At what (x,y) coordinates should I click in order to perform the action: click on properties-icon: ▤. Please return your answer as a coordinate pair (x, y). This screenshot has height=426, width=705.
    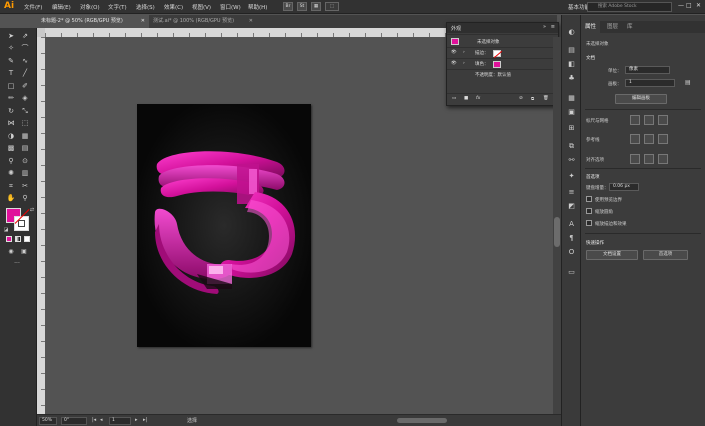
    Looking at the image, I should click on (571, 50).